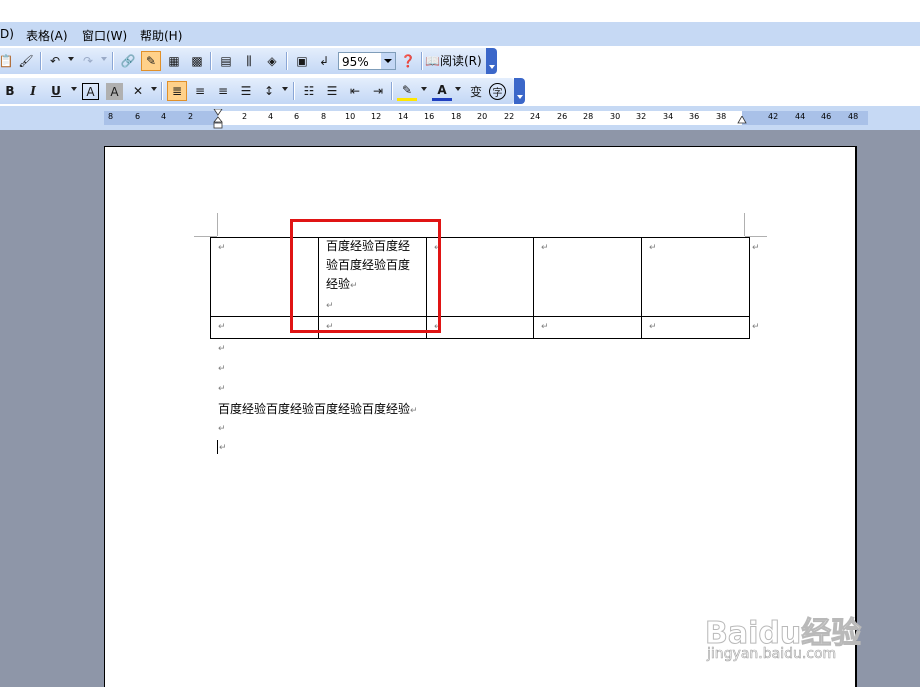 Image resolution: width=920 pixels, height=687 pixels. Describe the element at coordinates (789, 635) in the screenshot. I see `watermark: Baidu经验 jingyan.baidu.com` at that location.